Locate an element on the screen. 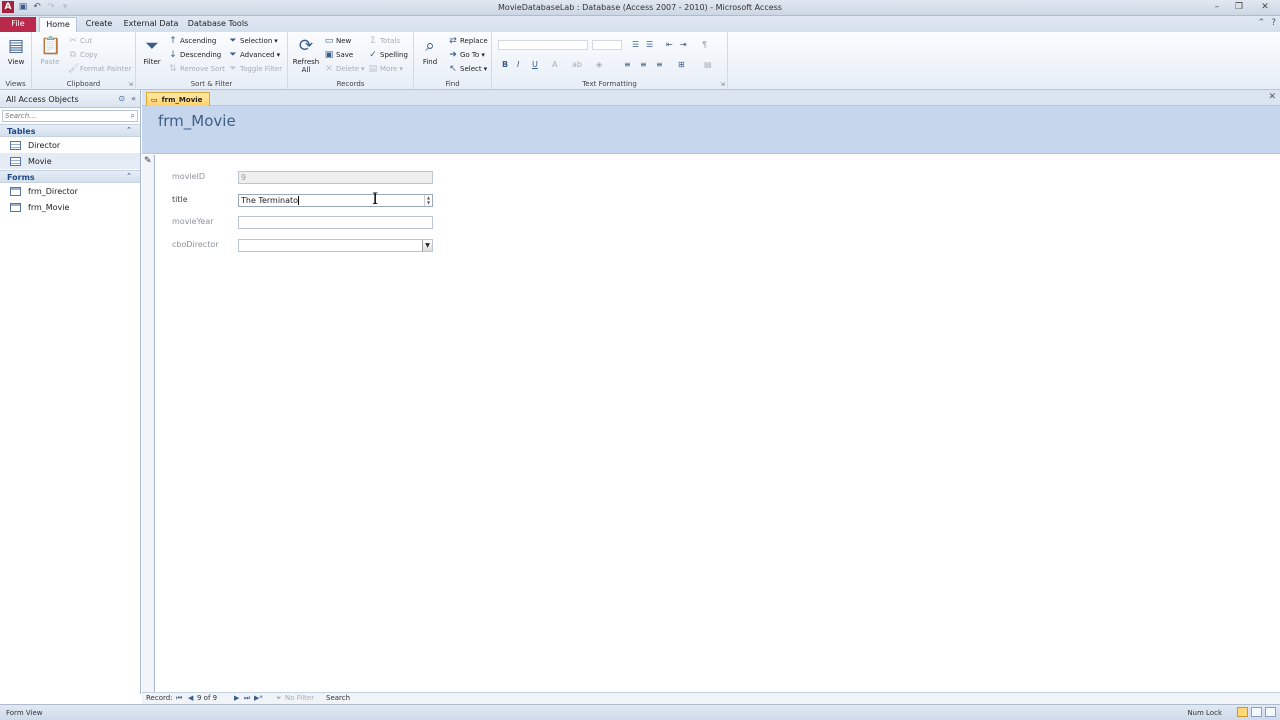  save-icon: ▣ is located at coordinates (329, 55).